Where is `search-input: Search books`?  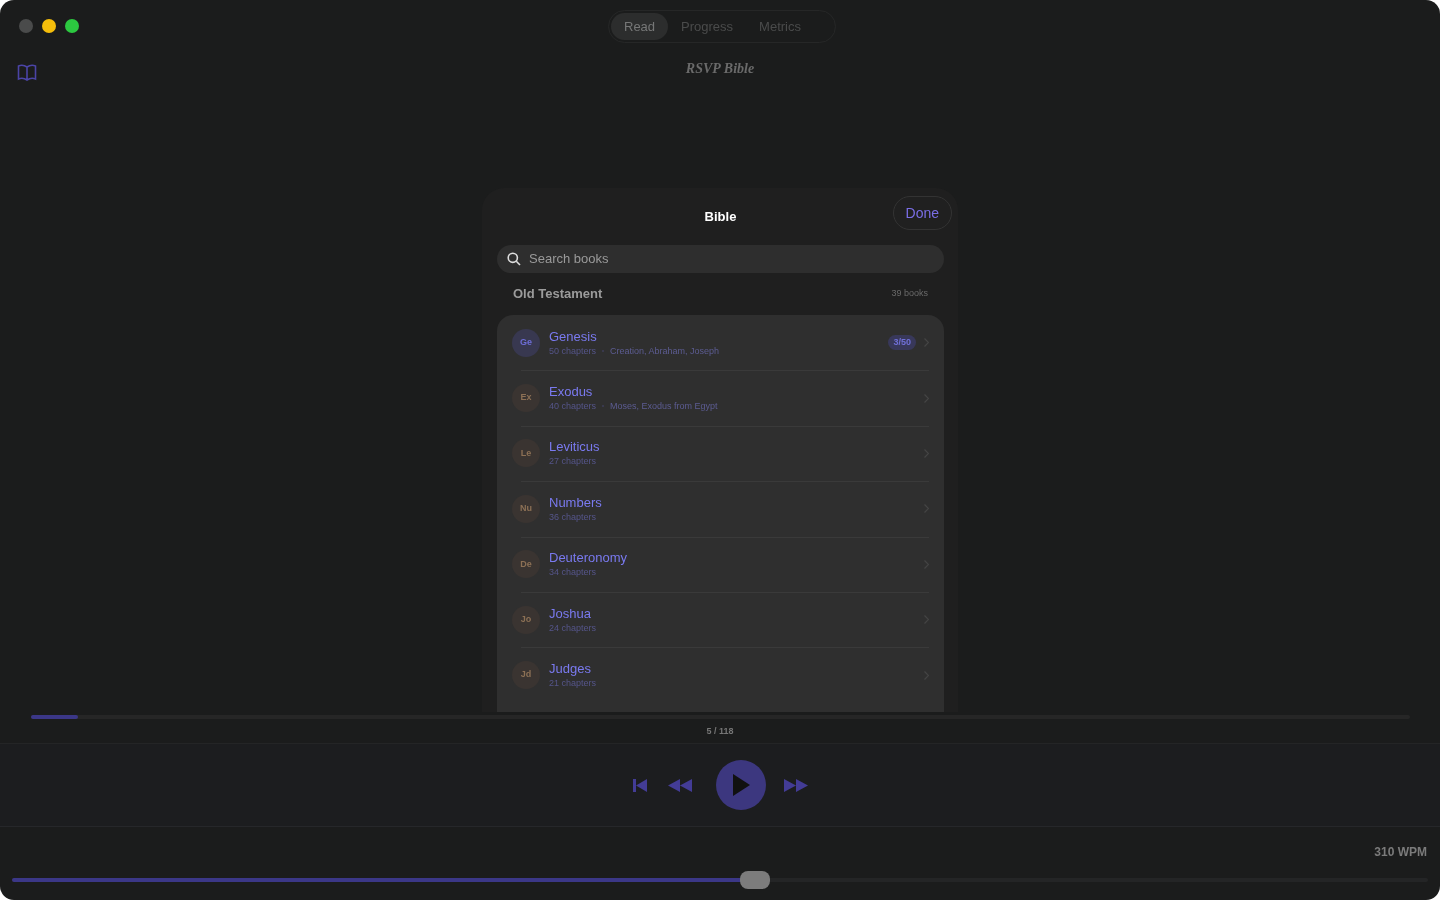 search-input: Search books is located at coordinates (730, 259).